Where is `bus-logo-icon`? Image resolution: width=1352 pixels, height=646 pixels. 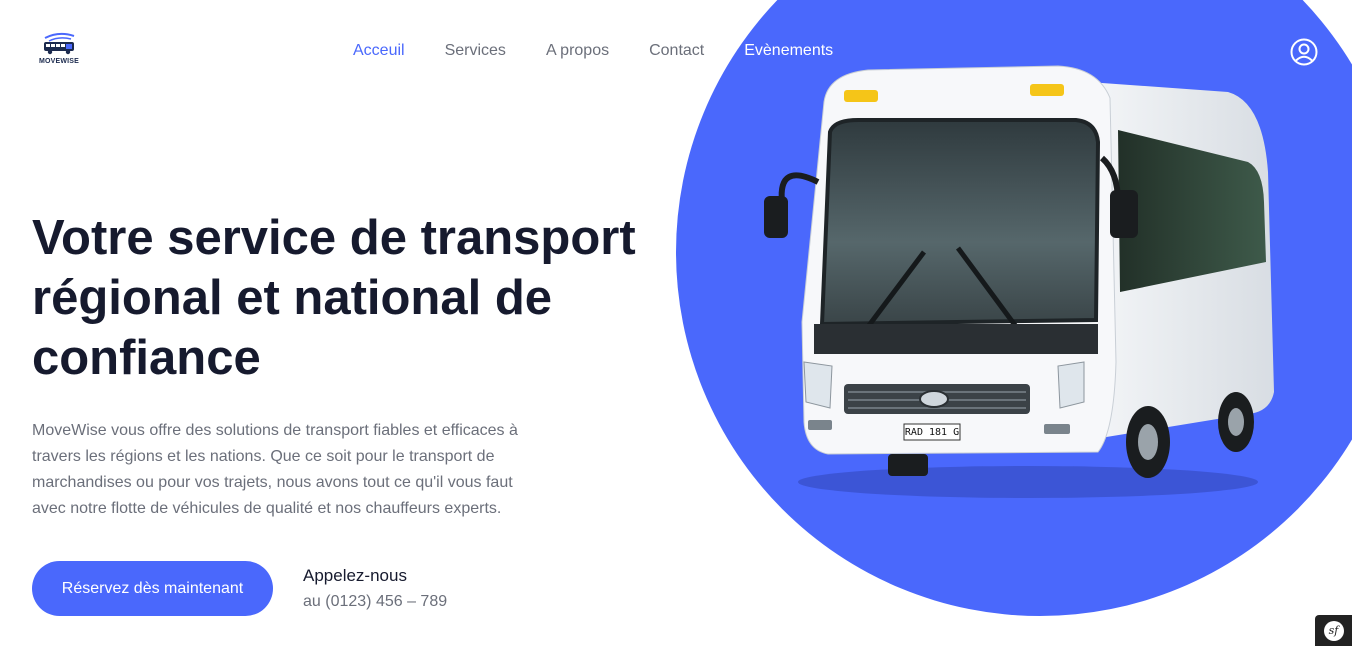
bus-logo-icon is located at coordinates (59, 43).